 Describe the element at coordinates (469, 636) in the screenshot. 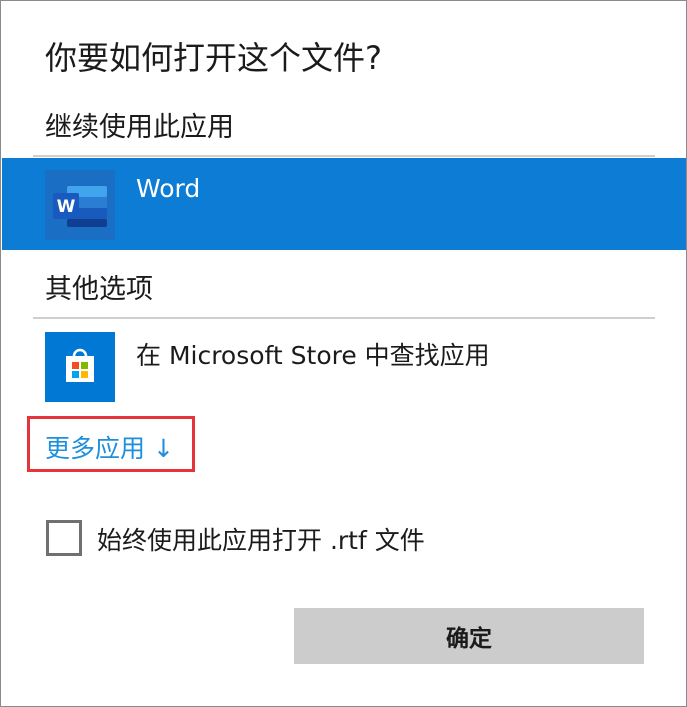

I see `ok-button: 确定` at that location.